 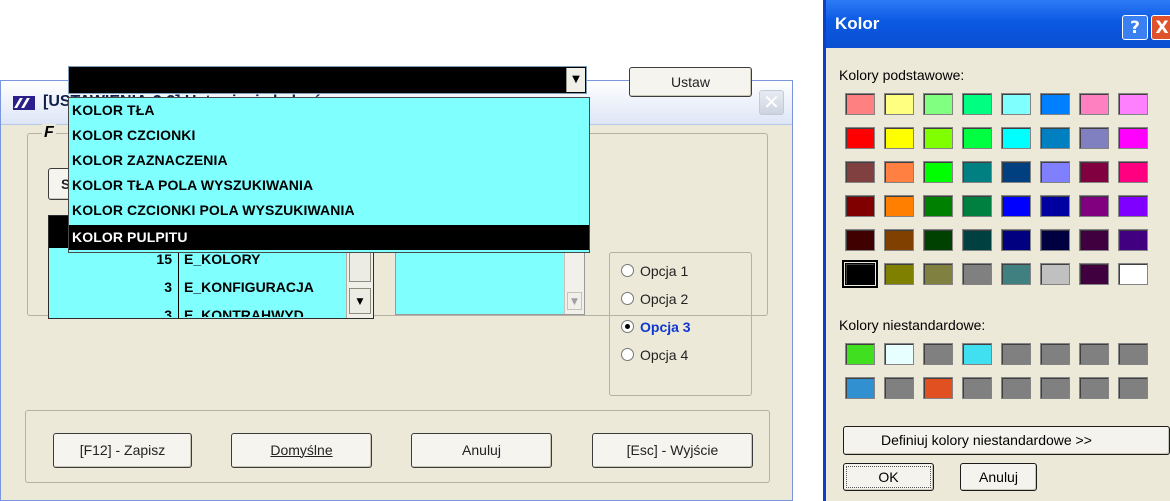 What do you see at coordinates (249, 287) in the screenshot?
I see `list-cell-name: E_KONFIGURACJA` at bounding box center [249, 287].